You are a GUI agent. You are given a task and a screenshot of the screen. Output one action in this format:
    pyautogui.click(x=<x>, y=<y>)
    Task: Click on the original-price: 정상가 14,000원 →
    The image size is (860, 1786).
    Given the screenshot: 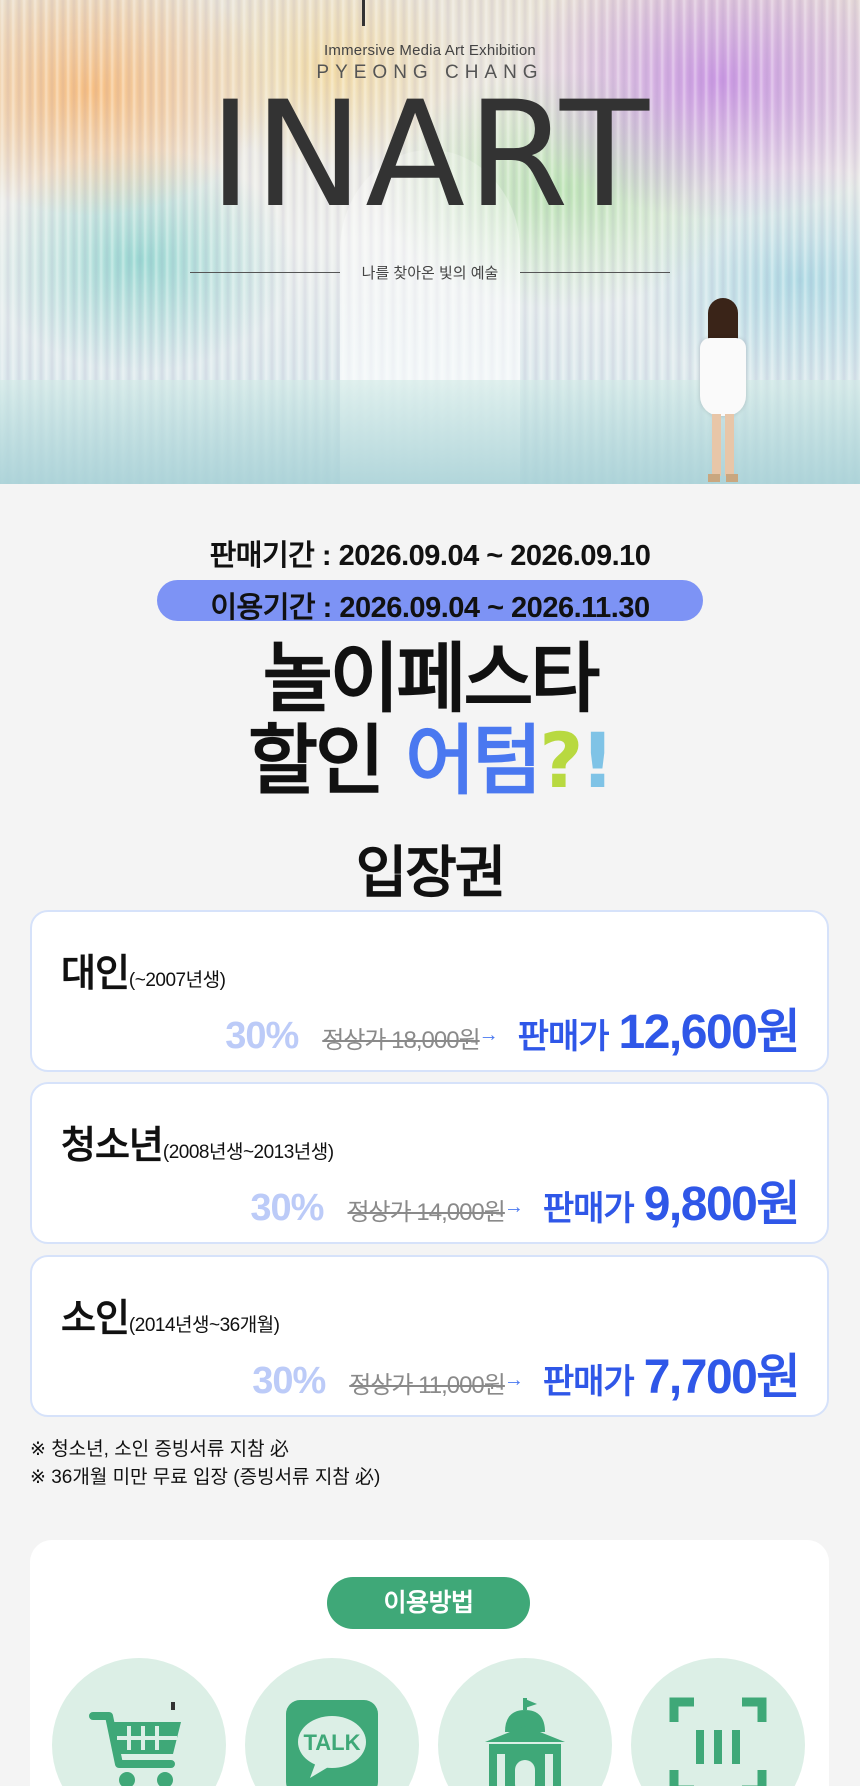 What is the action you would take?
    pyautogui.click(x=435, y=1211)
    